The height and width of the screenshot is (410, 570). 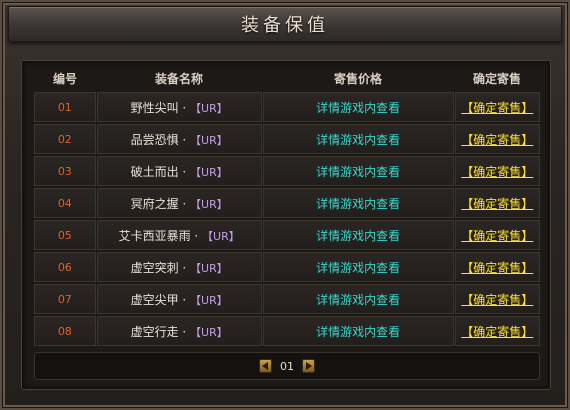 I want to click on equipment-name: 品尝恐惧 · 【UR】, so click(x=179, y=139).